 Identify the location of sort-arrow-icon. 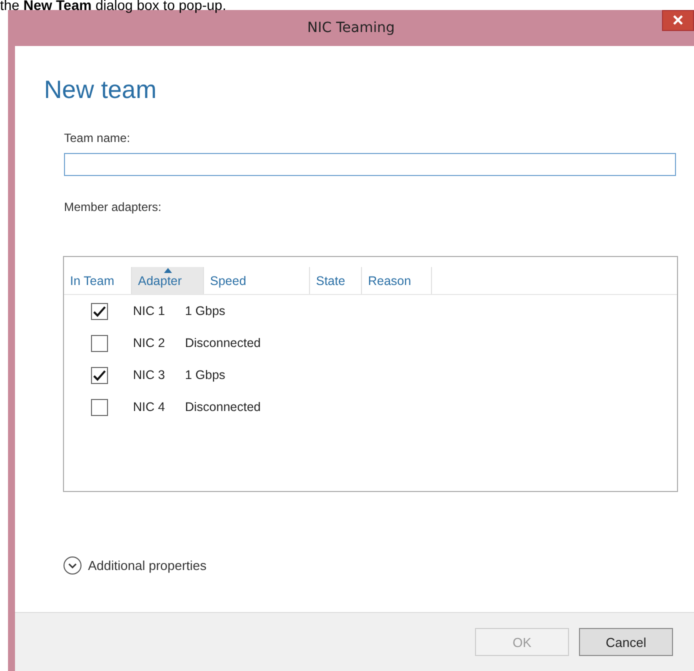
(168, 270).